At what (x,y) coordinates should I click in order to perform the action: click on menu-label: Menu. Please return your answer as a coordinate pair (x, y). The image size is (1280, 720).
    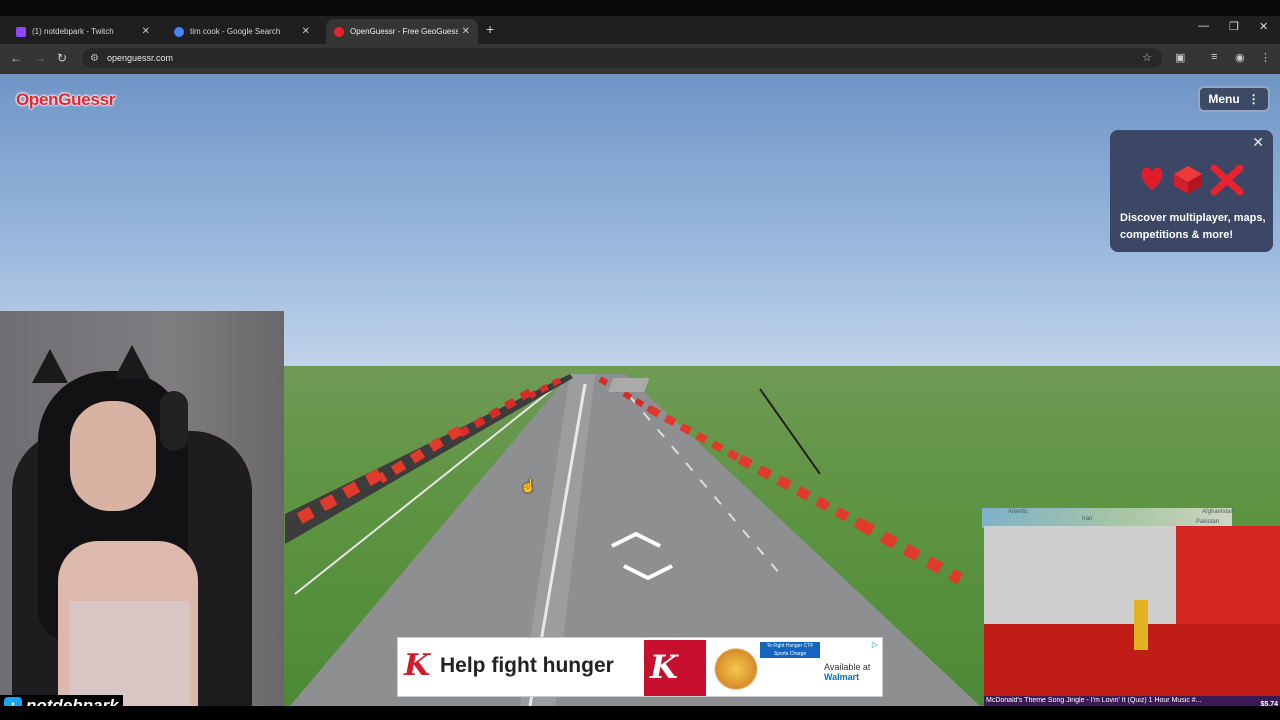
    Looking at the image, I should click on (1224, 99).